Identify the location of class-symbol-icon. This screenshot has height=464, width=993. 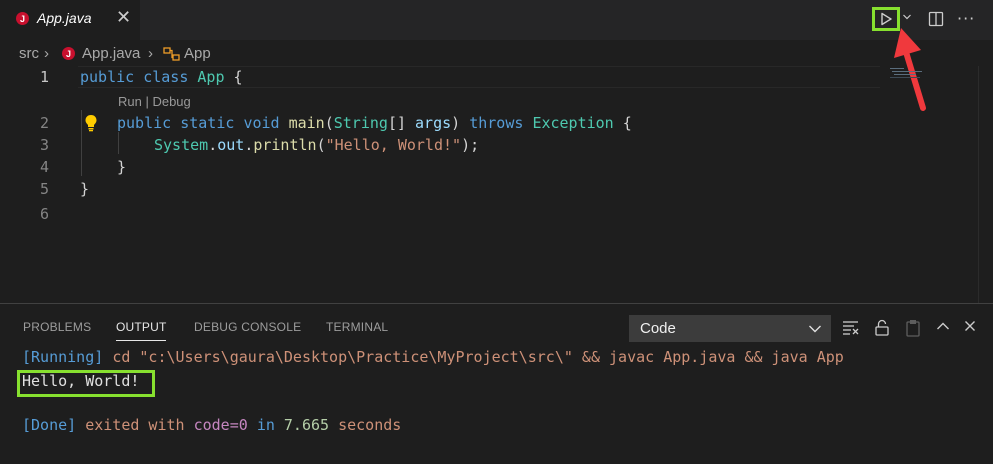
(171, 54).